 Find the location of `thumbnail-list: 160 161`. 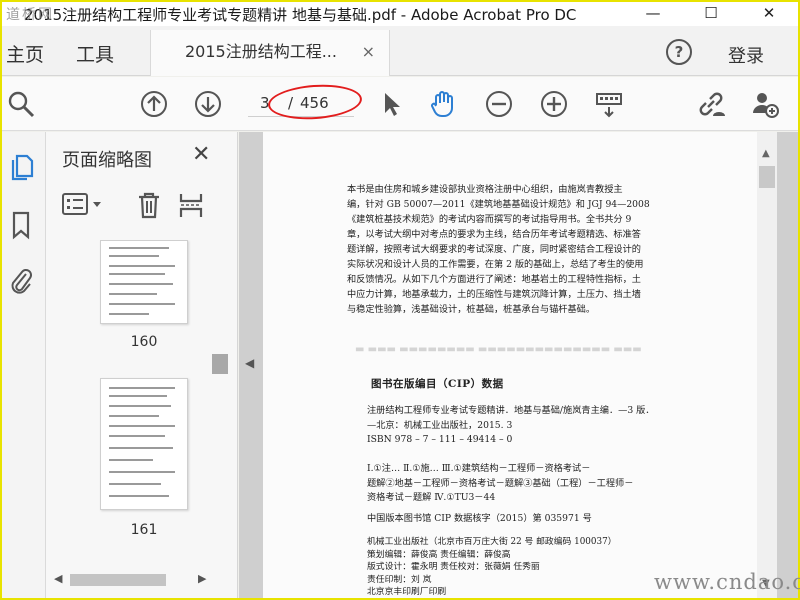

thumbnail-list: 160 161 is located at coordinates (136, 405).